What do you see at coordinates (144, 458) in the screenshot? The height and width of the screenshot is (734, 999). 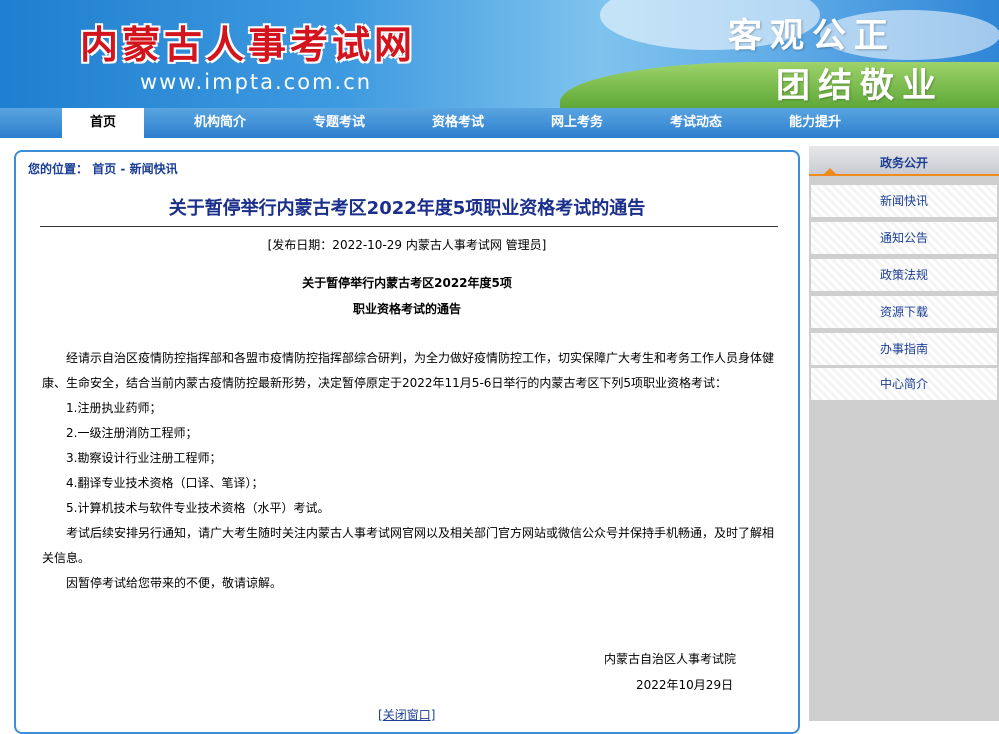 I see `article-paragraph: 3.勘察设计行业注册工程师；` at bounding box center [144, 458].